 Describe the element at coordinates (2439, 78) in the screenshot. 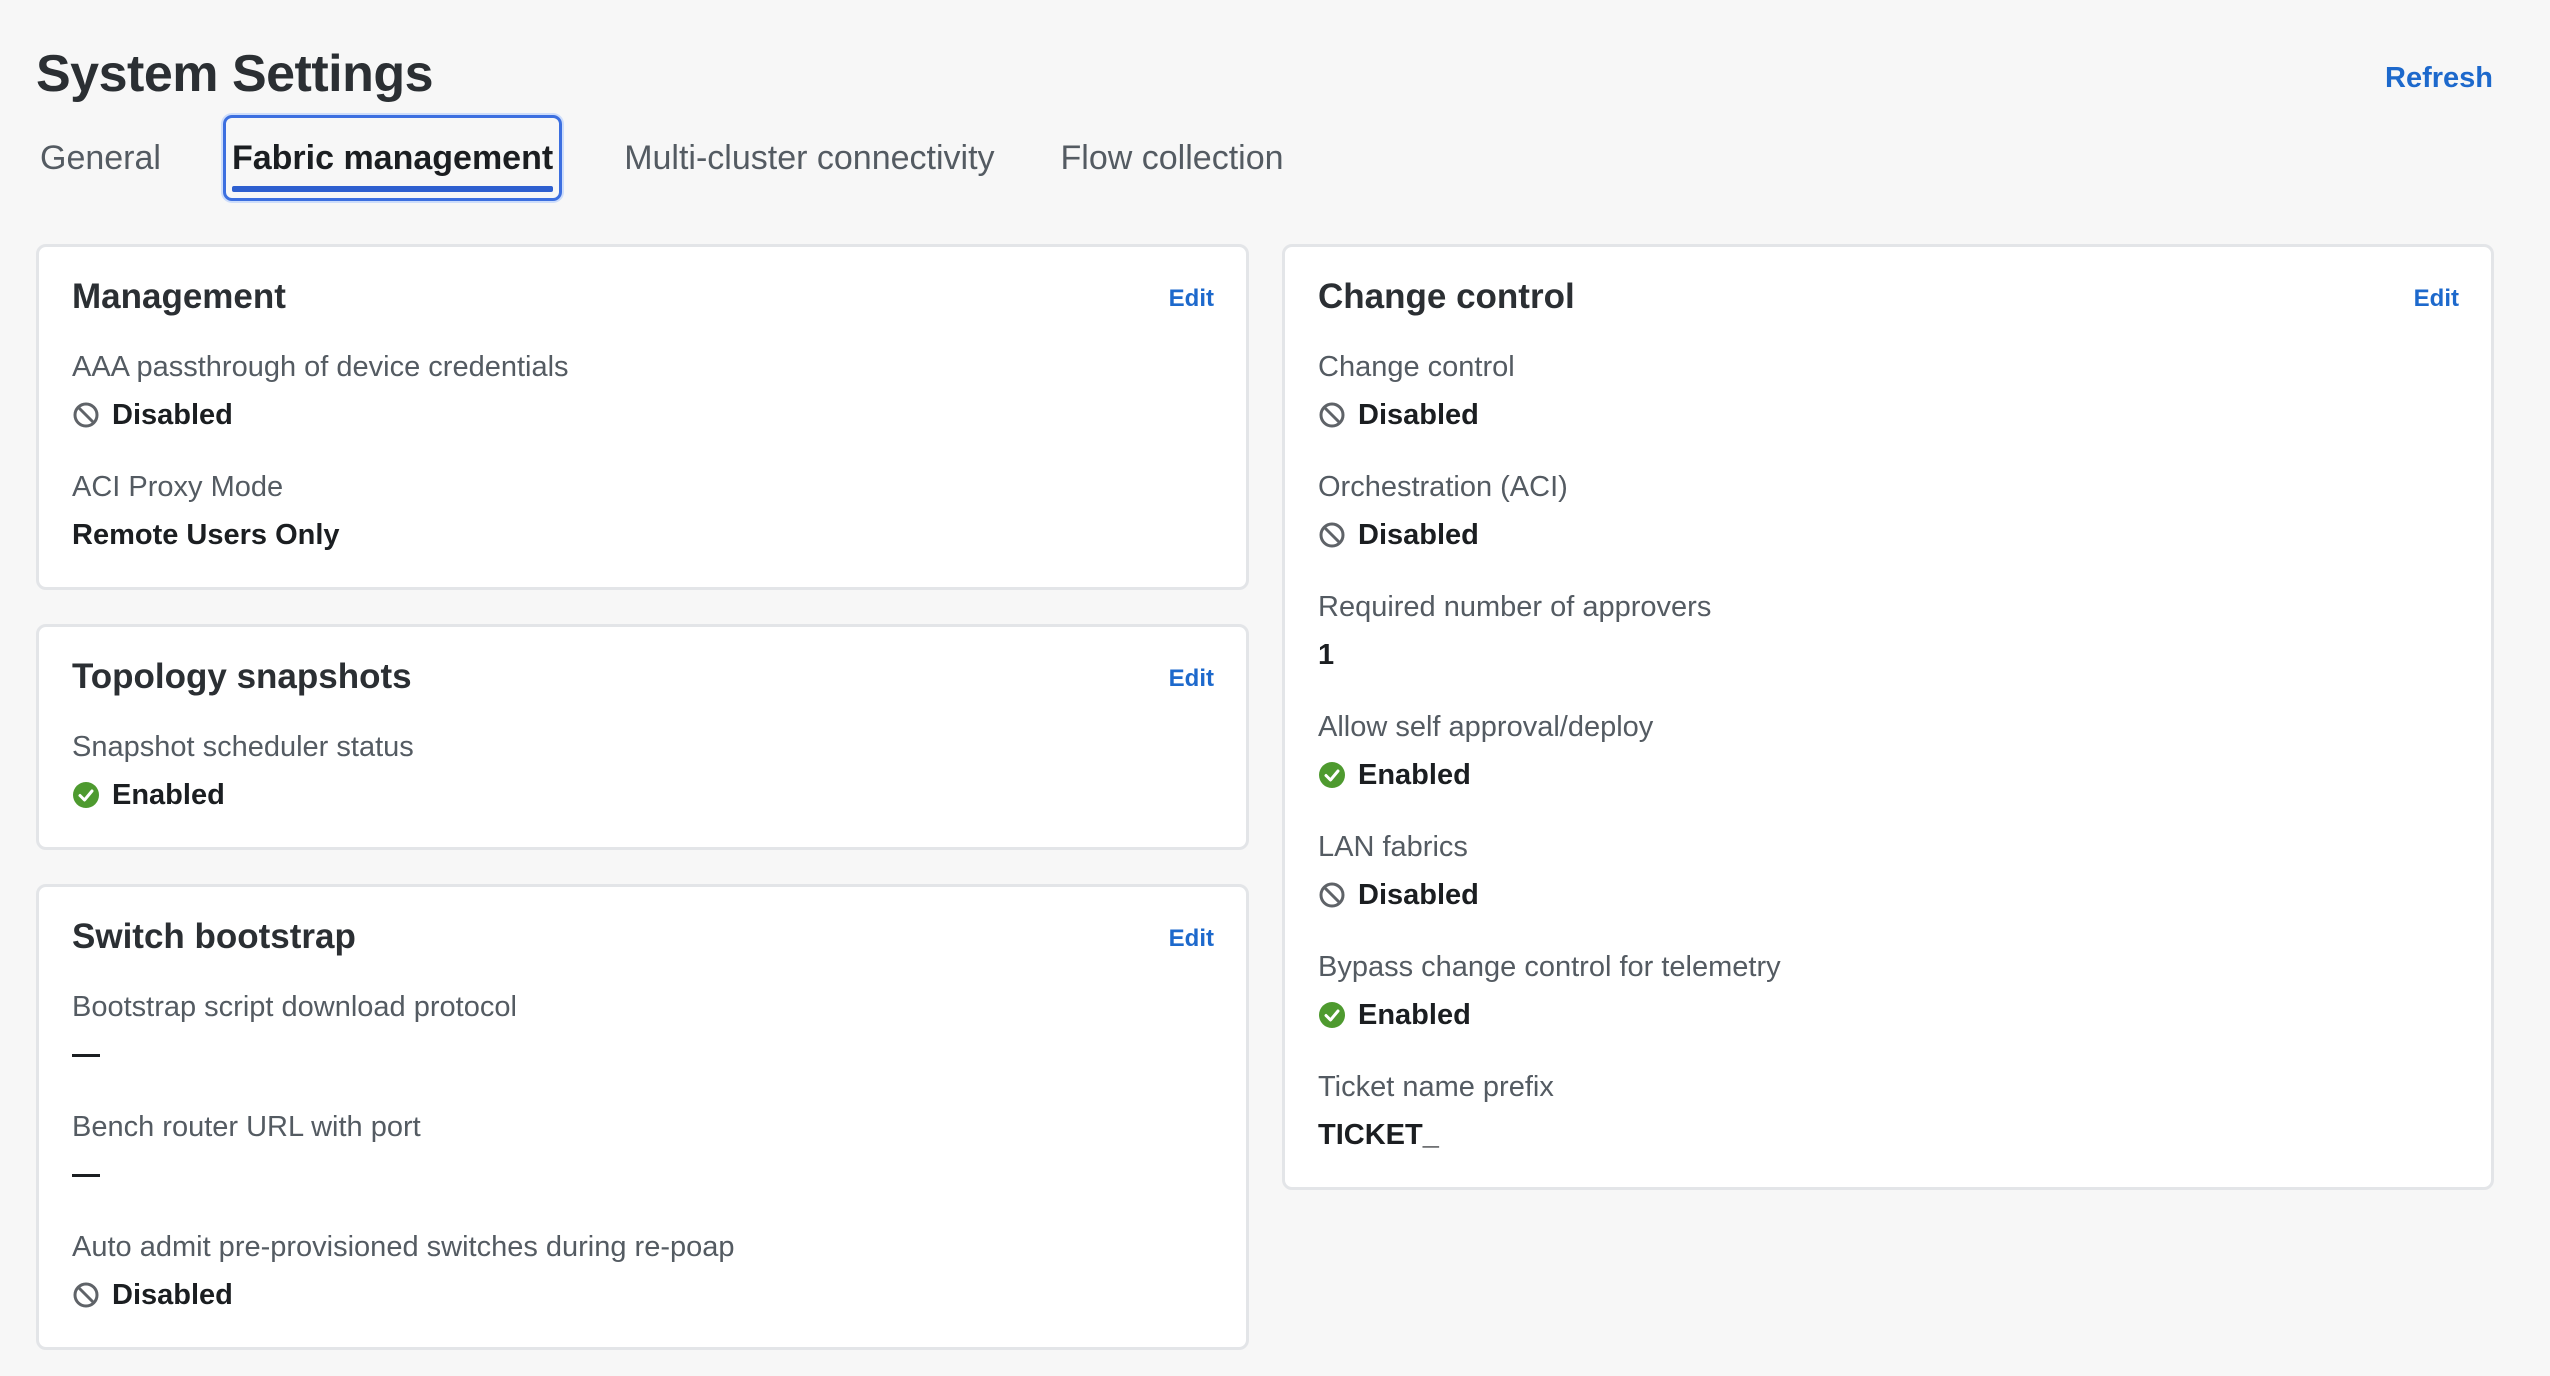

I see `refresh-button: Refresh` at that location.